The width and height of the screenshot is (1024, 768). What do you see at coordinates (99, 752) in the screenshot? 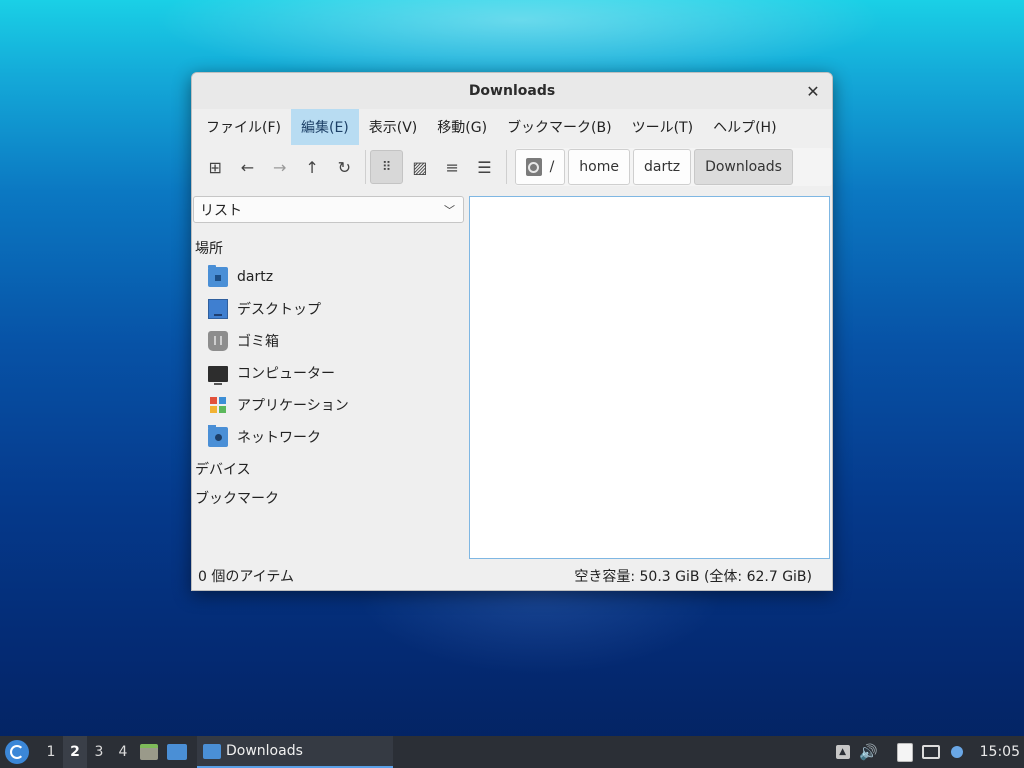
I see `workspace-3: 3` at bounding box center [99, 752].